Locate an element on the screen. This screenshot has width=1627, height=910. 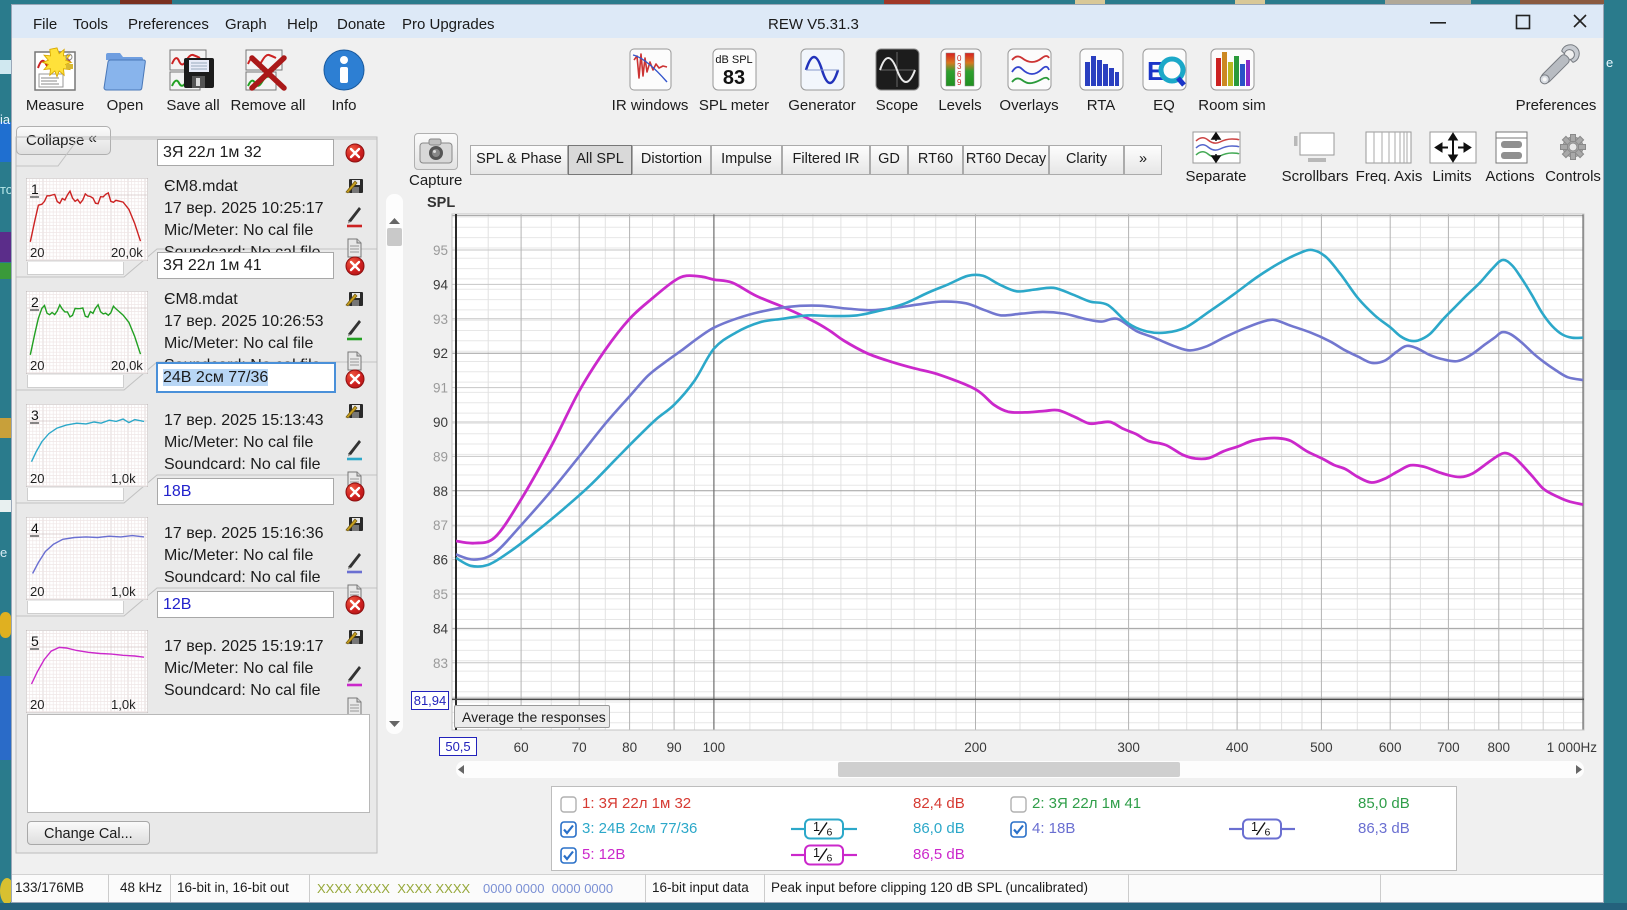
svg-text: 60 is located at coordinates (521, 747).